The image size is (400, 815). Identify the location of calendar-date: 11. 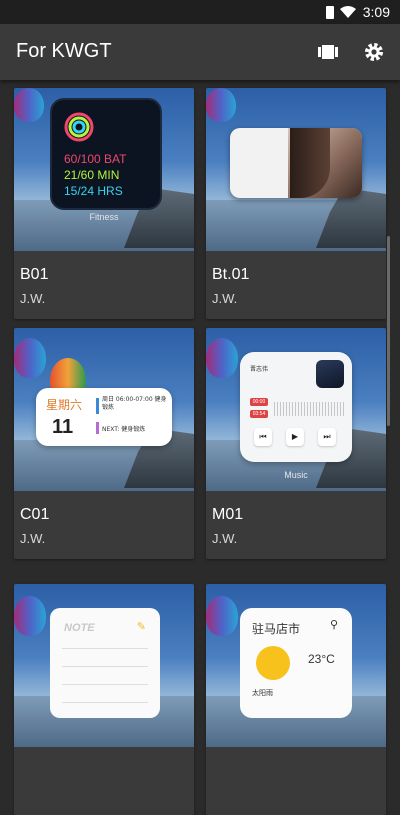
(63, 427).